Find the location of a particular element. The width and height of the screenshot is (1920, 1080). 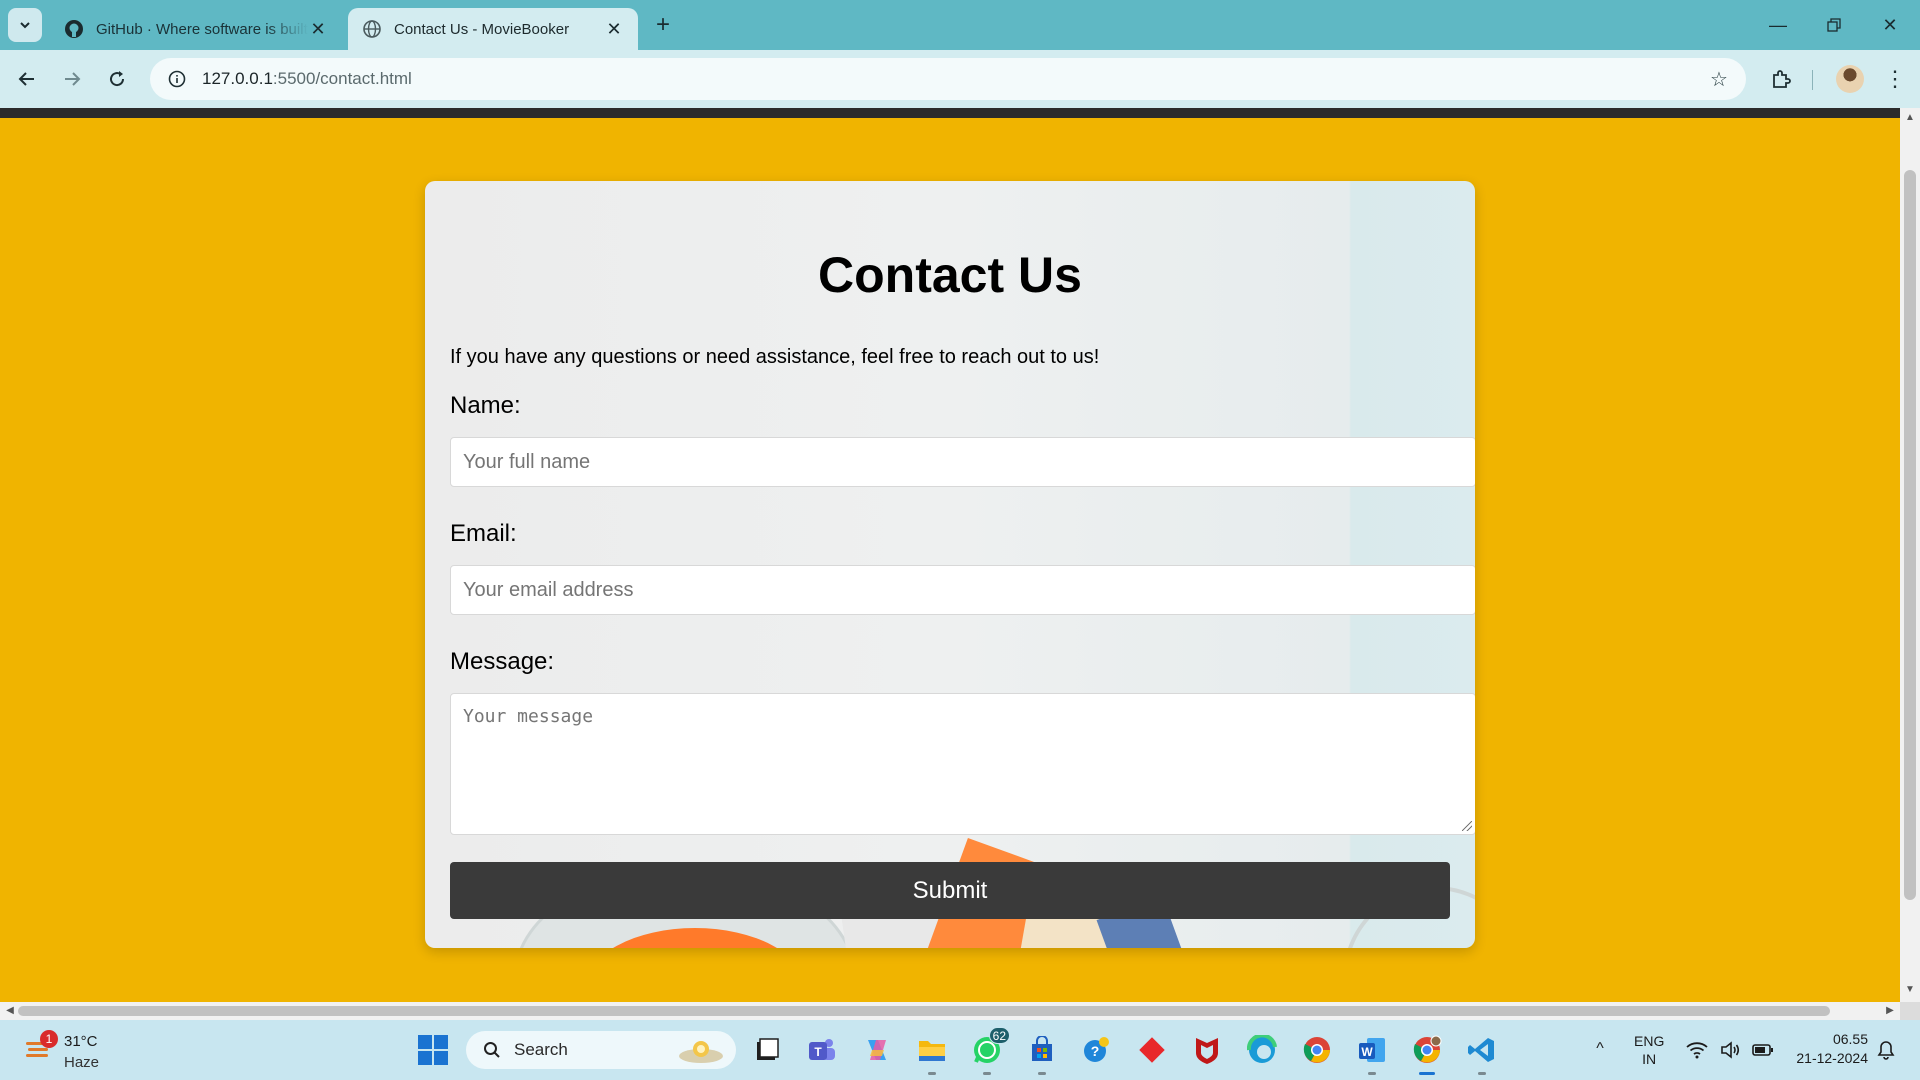

horizontal-scroll-thumb is located at coordinates (924, 1011).